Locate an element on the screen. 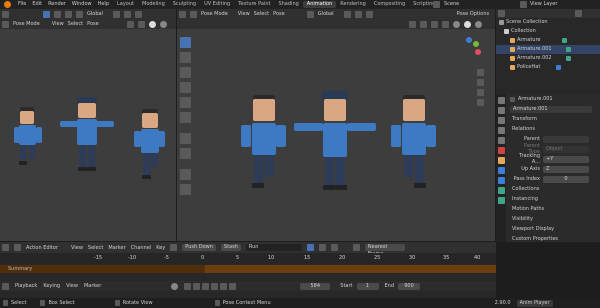 This screenshot has height=308, width=600. menu-playback: Playback is located at coordinates (26, 286).